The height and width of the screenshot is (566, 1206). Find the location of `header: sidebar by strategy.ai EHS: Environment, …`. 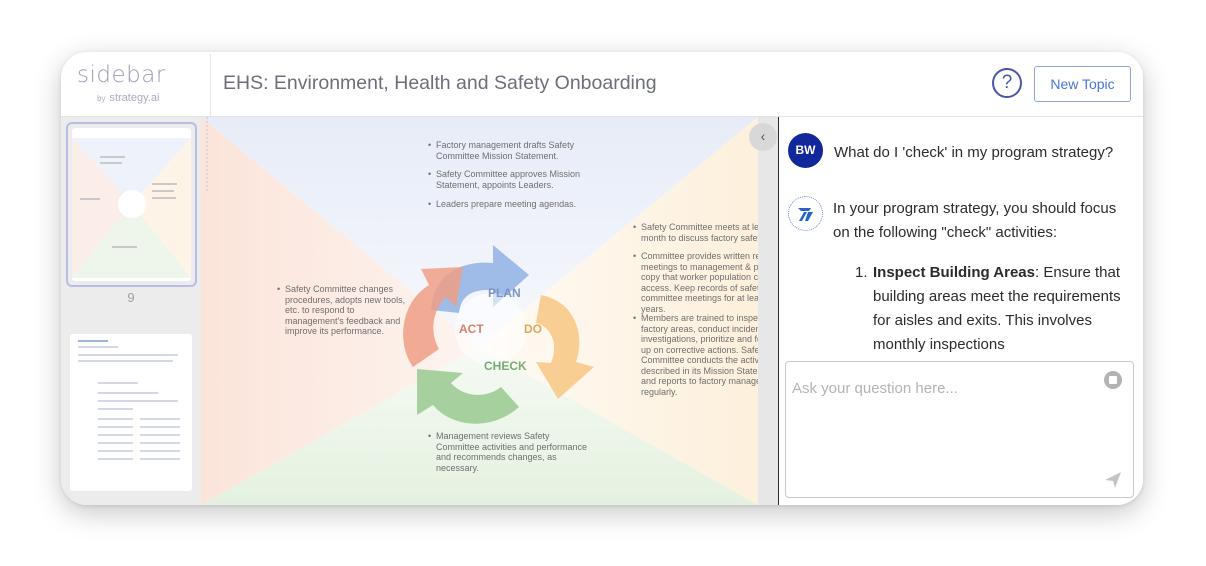

header: sidebar by strategy.ai EHS: Environment, … is located at coordinates (602, 84).